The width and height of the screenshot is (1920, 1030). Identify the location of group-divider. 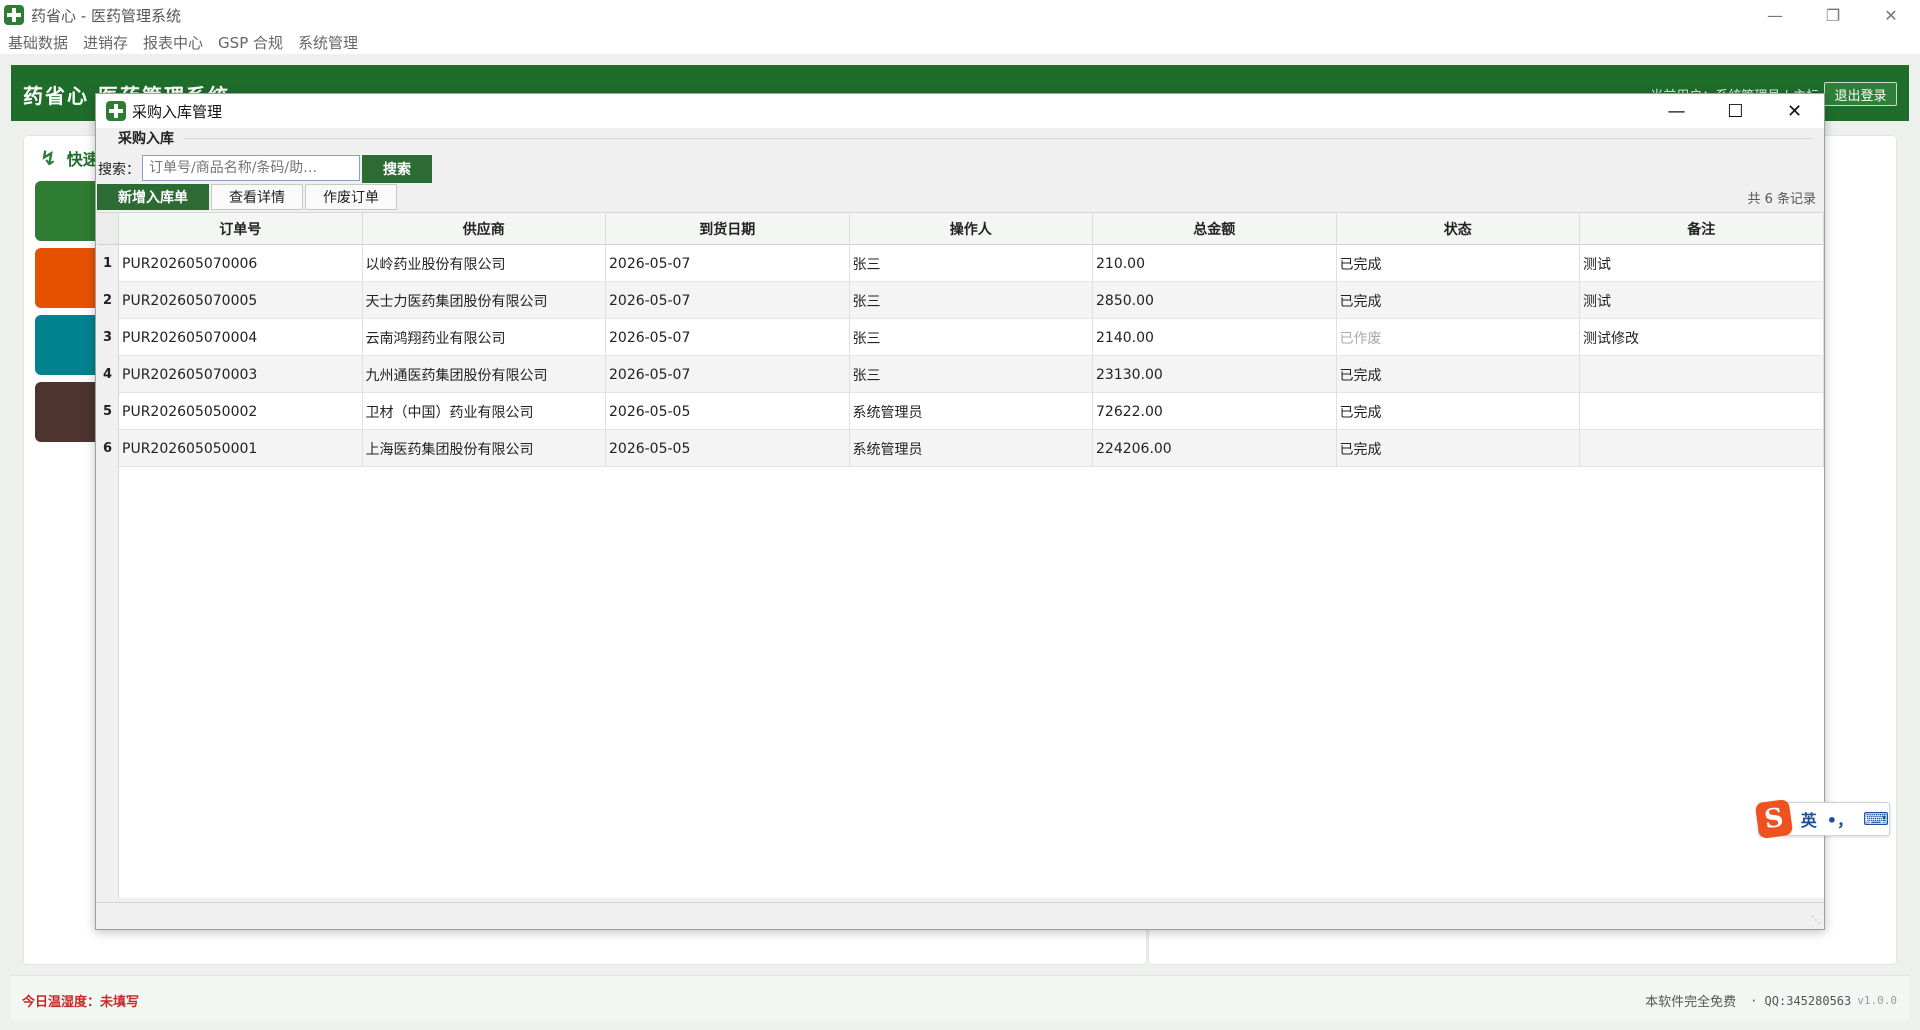
(998, 138).